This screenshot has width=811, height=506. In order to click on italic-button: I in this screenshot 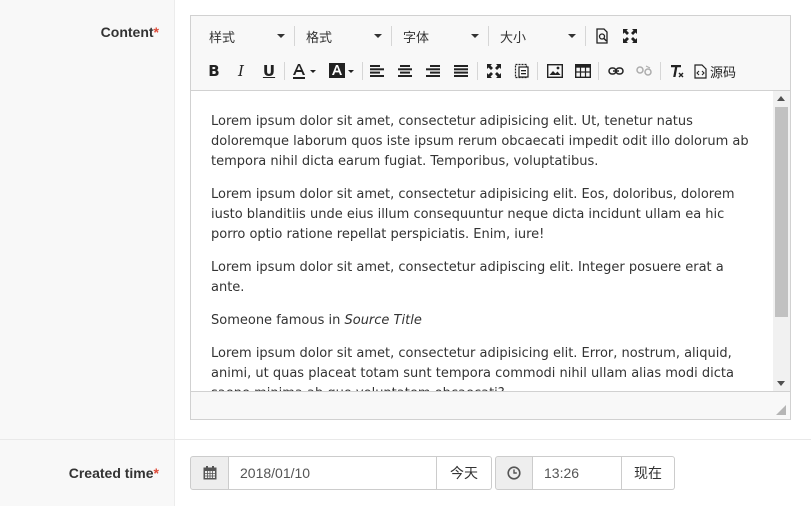, I will do `click(241, 71)`.